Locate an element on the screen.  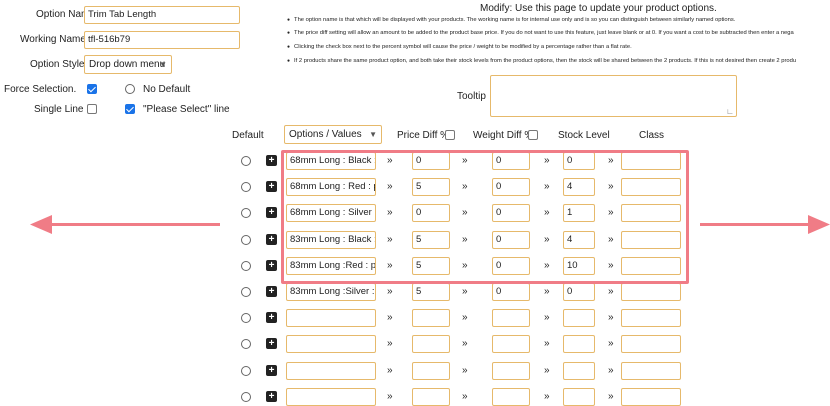
stock-level-input: 10 is located at coordinates (579, 266).